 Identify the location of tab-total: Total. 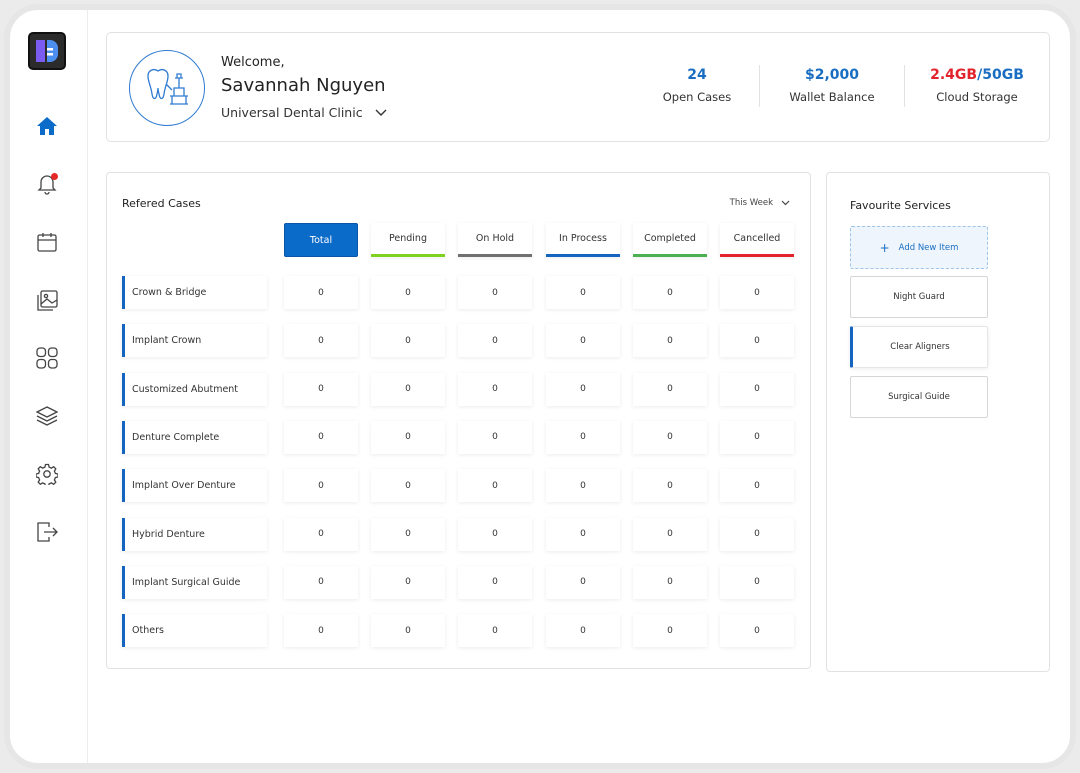
(321, 240).